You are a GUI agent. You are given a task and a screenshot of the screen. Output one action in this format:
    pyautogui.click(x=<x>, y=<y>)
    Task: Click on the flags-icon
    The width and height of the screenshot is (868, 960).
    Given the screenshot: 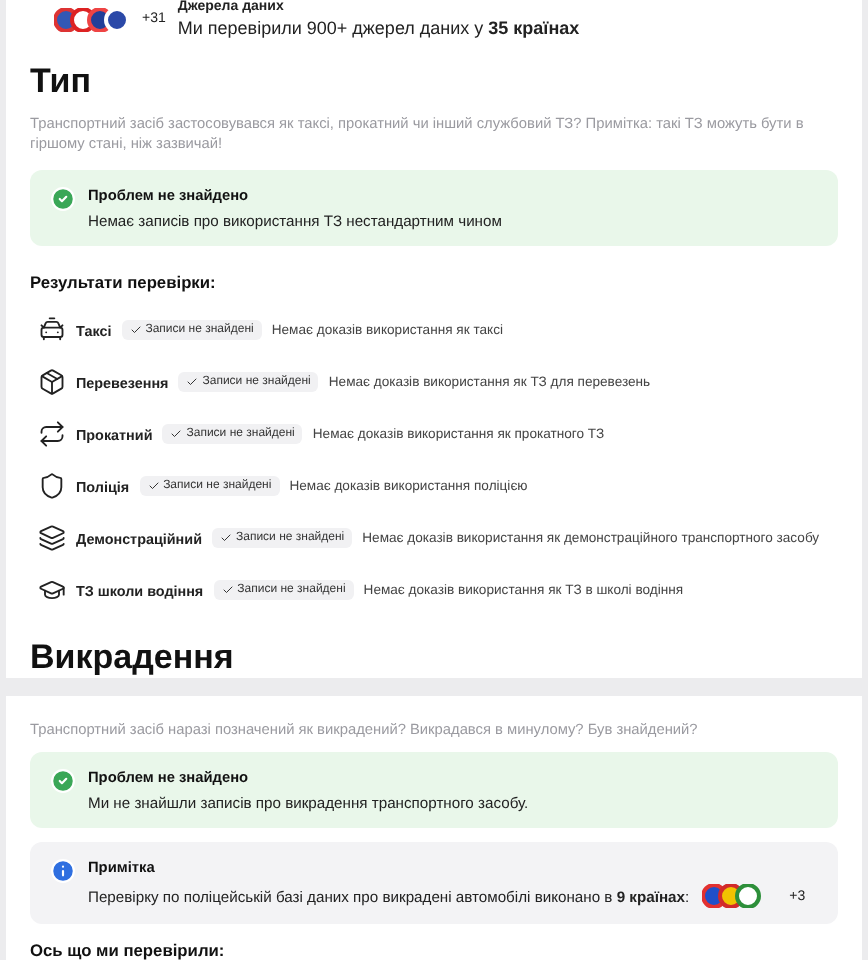 What is the action you would take?
    pyautogui.click(x=92, y=19)
    